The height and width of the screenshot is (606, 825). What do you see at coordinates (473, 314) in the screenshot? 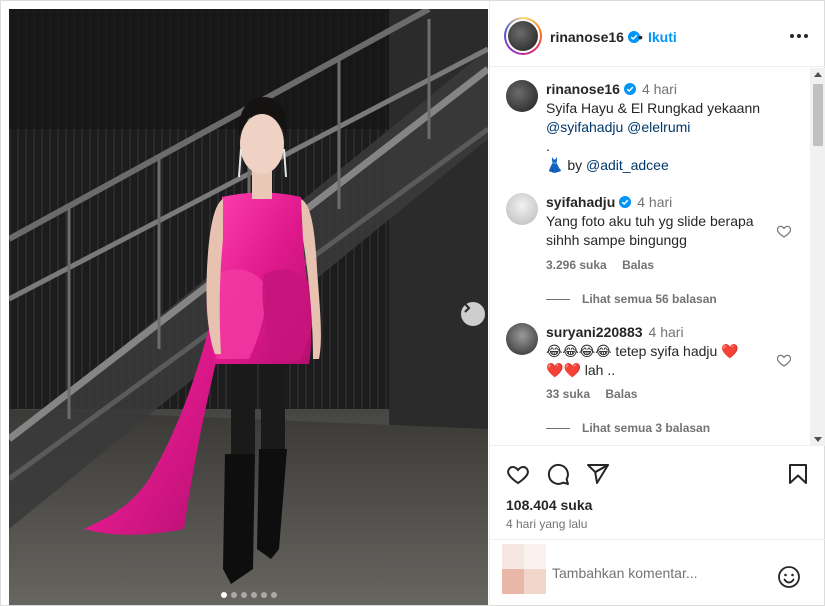
I see `carousel-next-button` at bounding box center [473, 314].